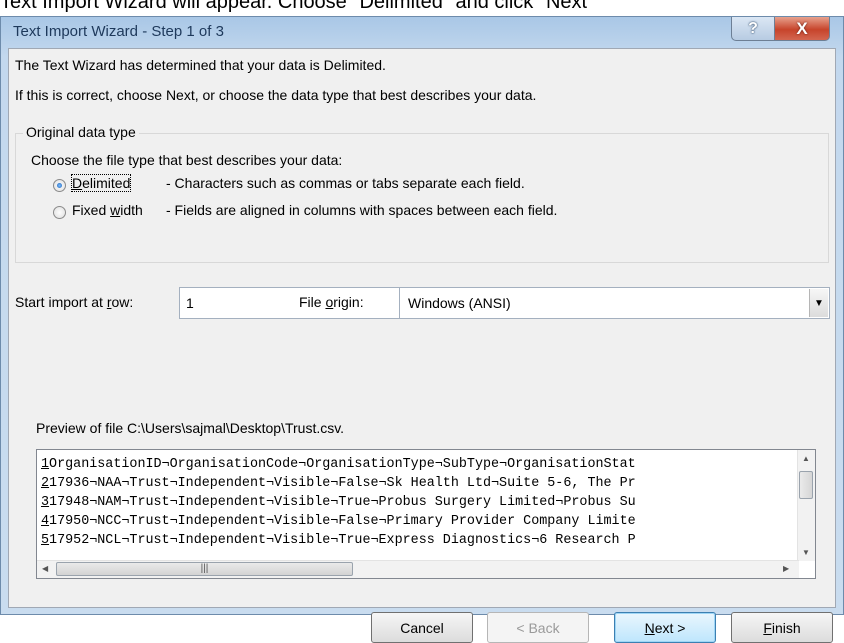  I want to click on delimited-label: Delimited, so click(101, 183).